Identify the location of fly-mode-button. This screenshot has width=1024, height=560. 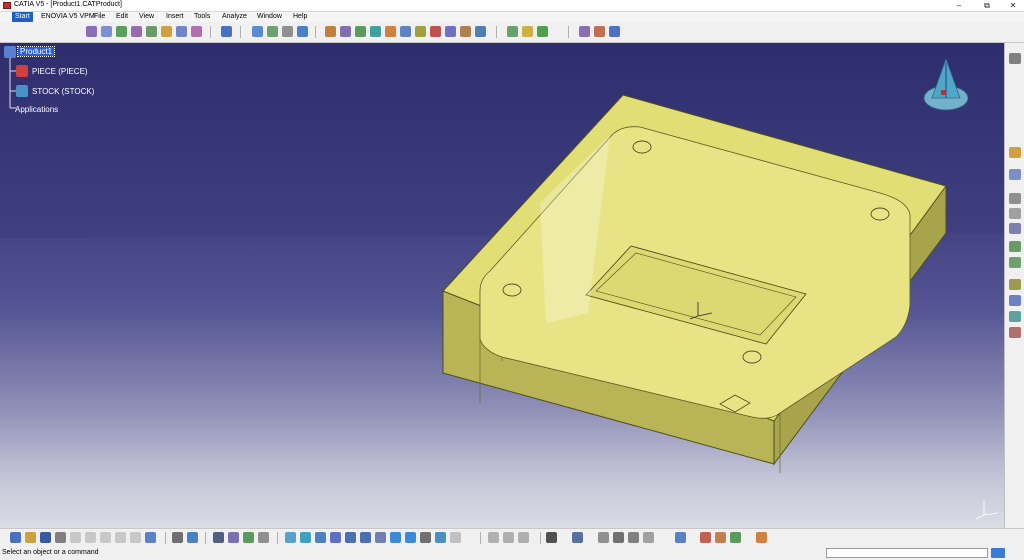
(290, 537).